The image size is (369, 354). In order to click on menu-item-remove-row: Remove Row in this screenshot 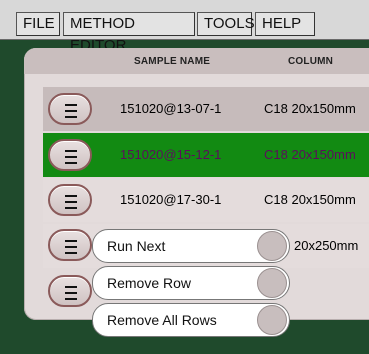, I will do `click(191, 283)`.